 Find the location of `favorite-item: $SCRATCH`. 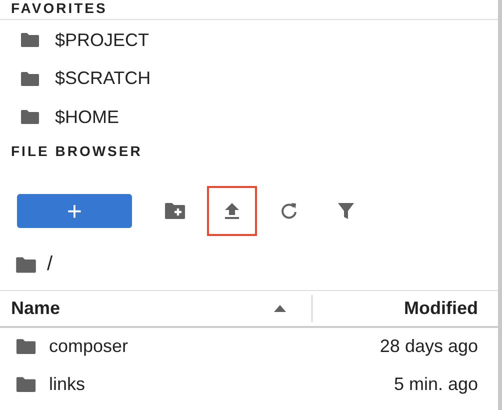

favorite-item: $SCRATCH is located at coordinates (75, 79).